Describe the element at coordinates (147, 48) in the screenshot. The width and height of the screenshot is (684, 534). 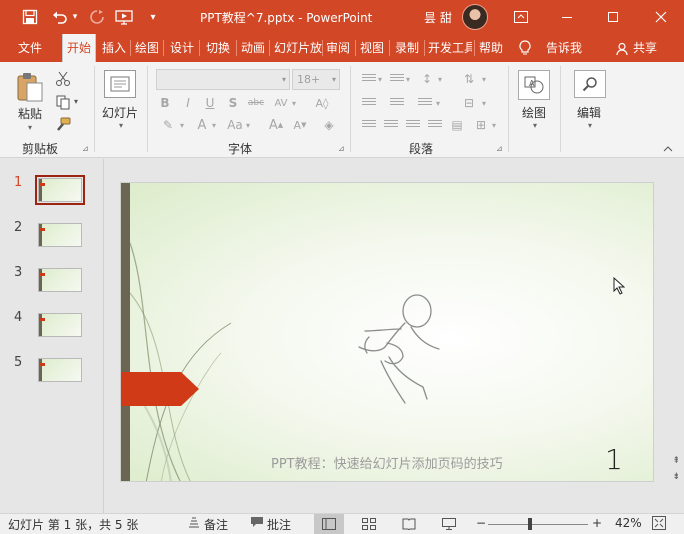
I see `tab-draw: 绘图` at that location.